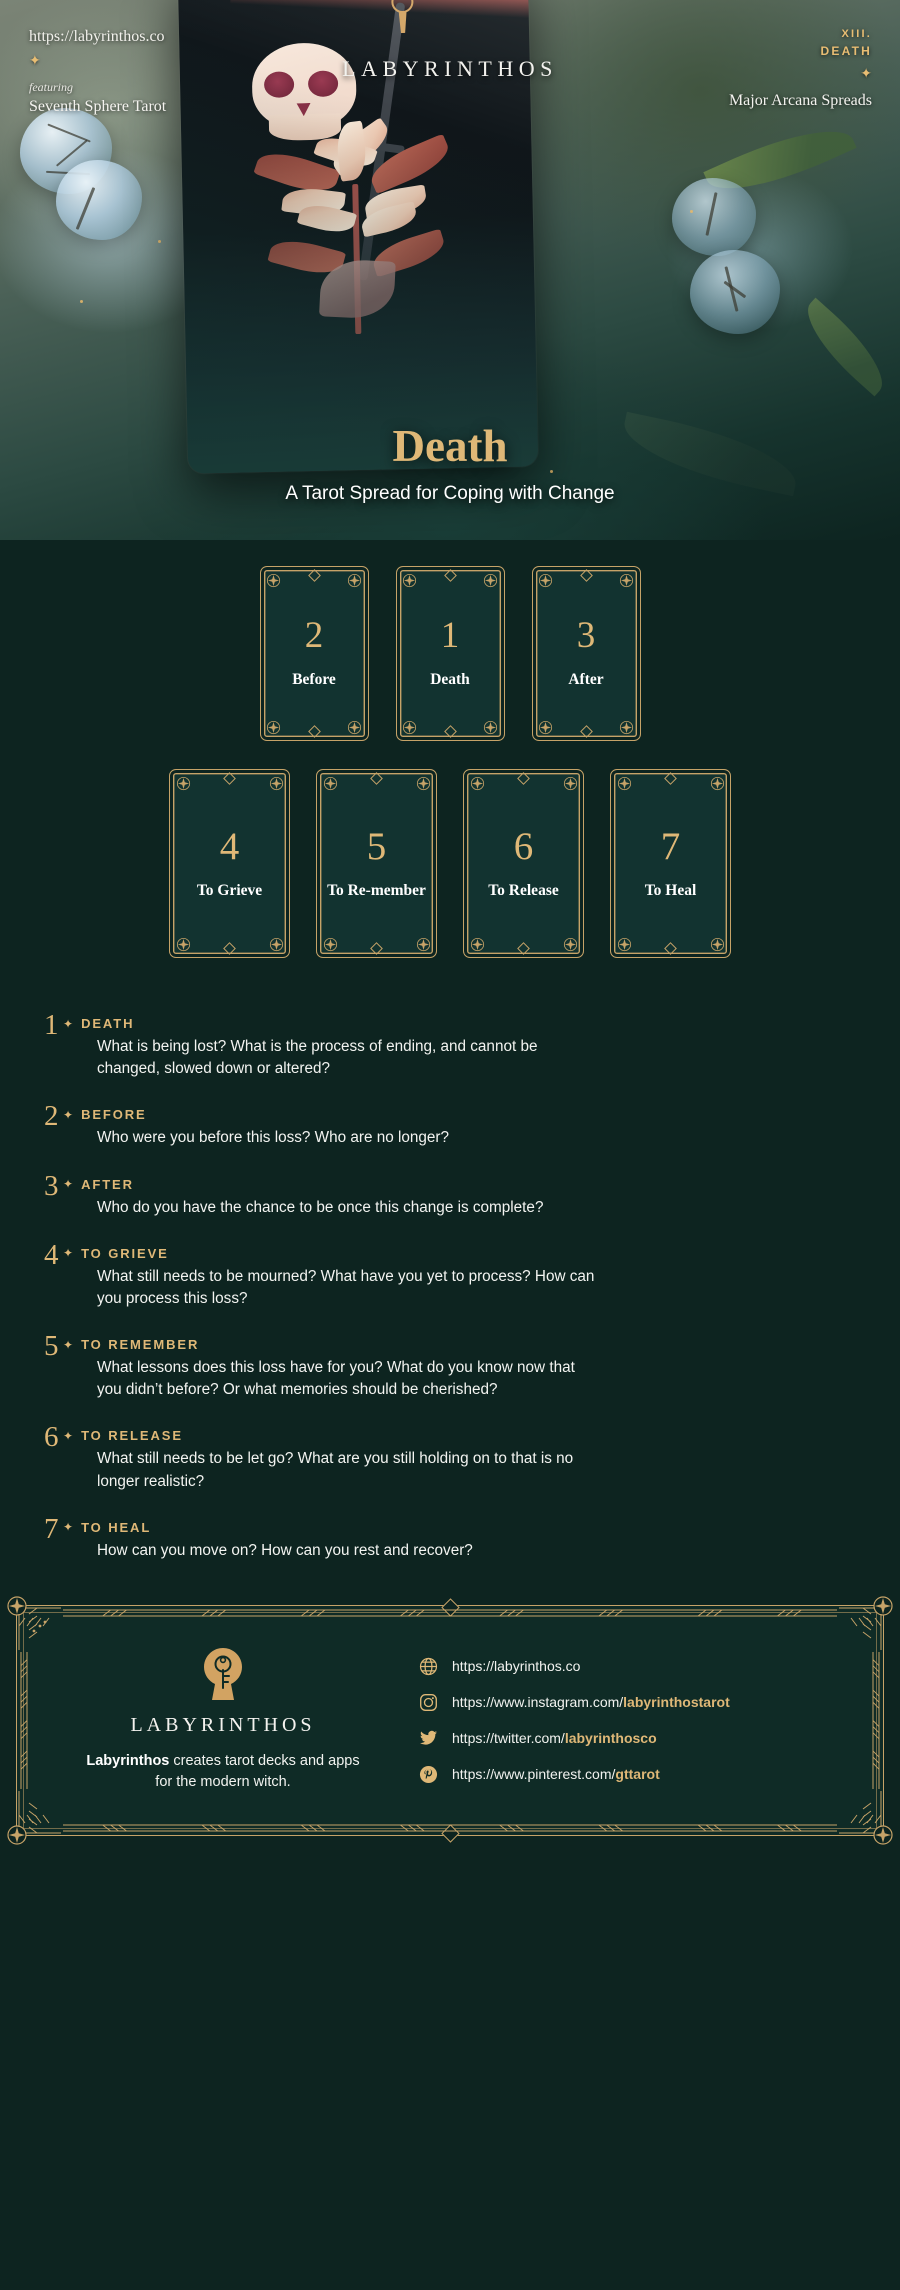  Describe the element at coordinates (314, 680) in the screenshot. I see `card-label: Before` at that location.